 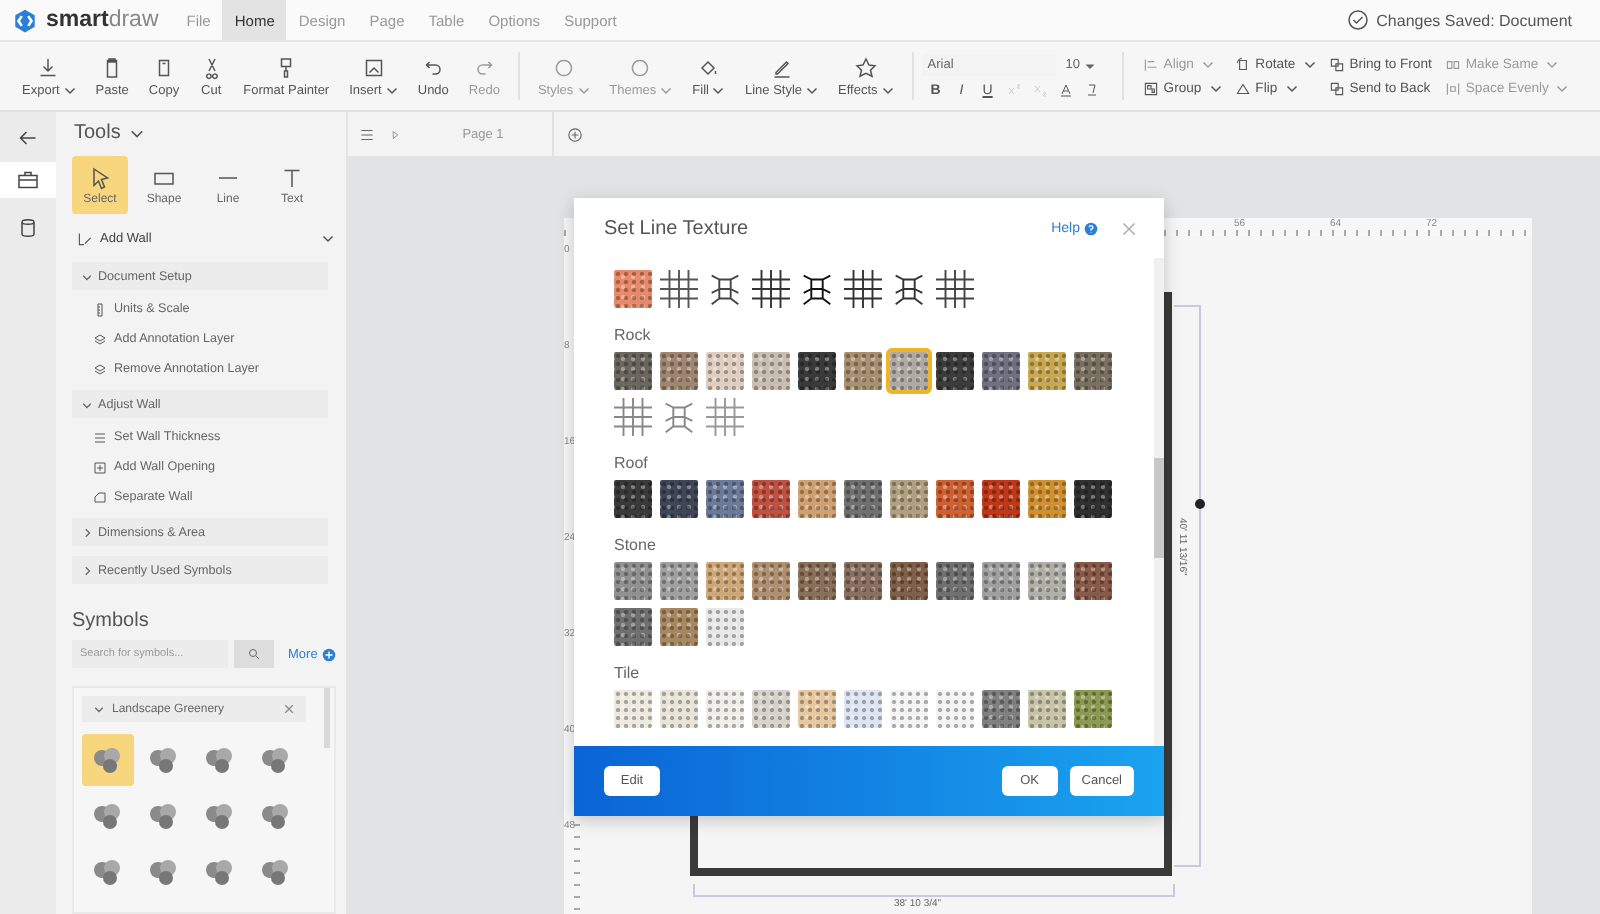 What do you see at coordinates (1452, 64) in the screenshot?
I see `equal-sizes-icon` at bounding box center [1452, 64].